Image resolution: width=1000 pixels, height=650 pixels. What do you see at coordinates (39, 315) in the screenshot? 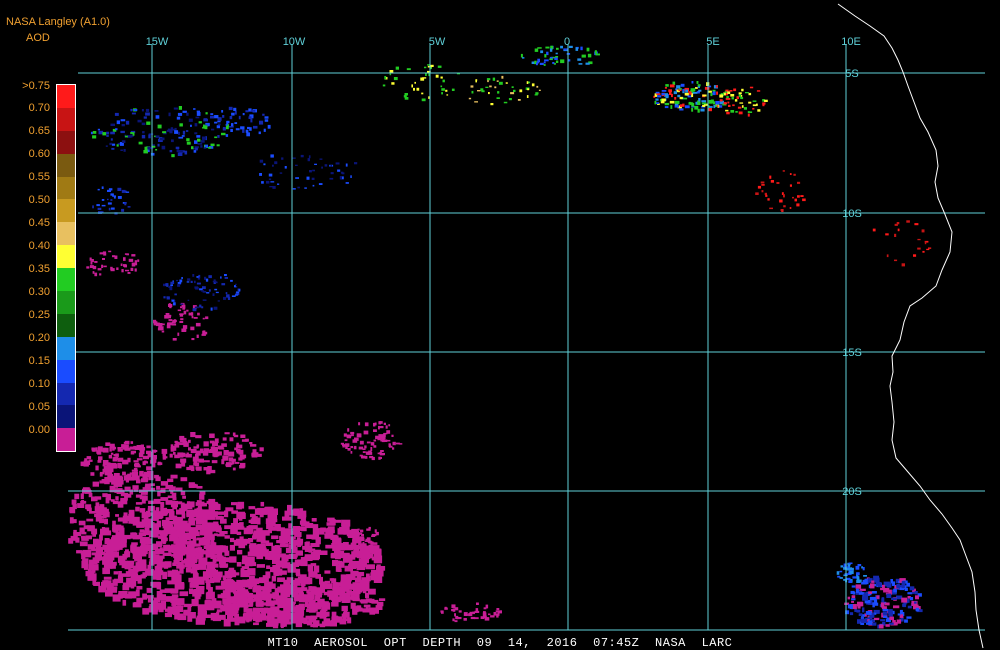
I see `legend-label-025: 0.25` at bounding box center [39, 315].